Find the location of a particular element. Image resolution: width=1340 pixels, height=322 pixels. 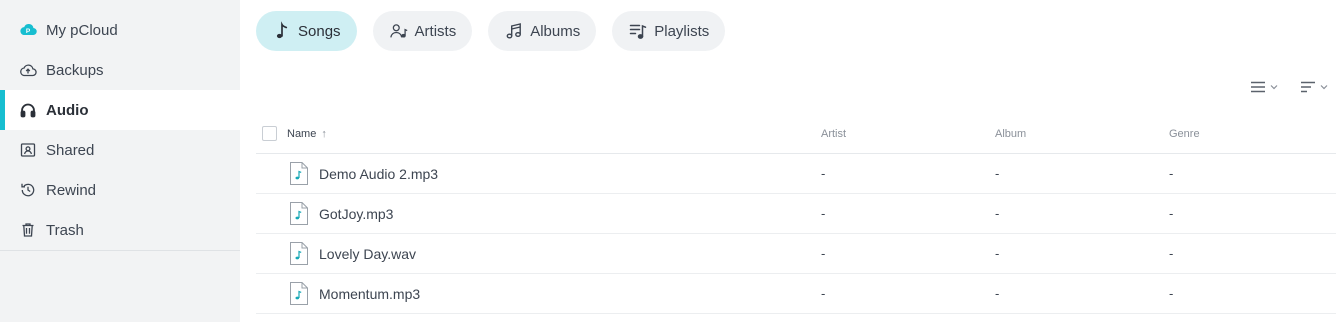

sidebar-item-shared: Shared is located at coordinates (120, 150).